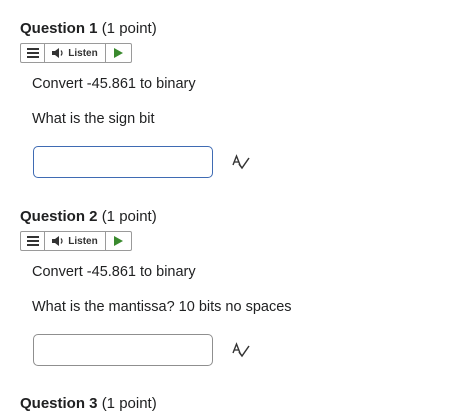 Image resolution: width=474 pixels, height=414 pixels. I want to click on question-title: Question 1, so click(59, 28).